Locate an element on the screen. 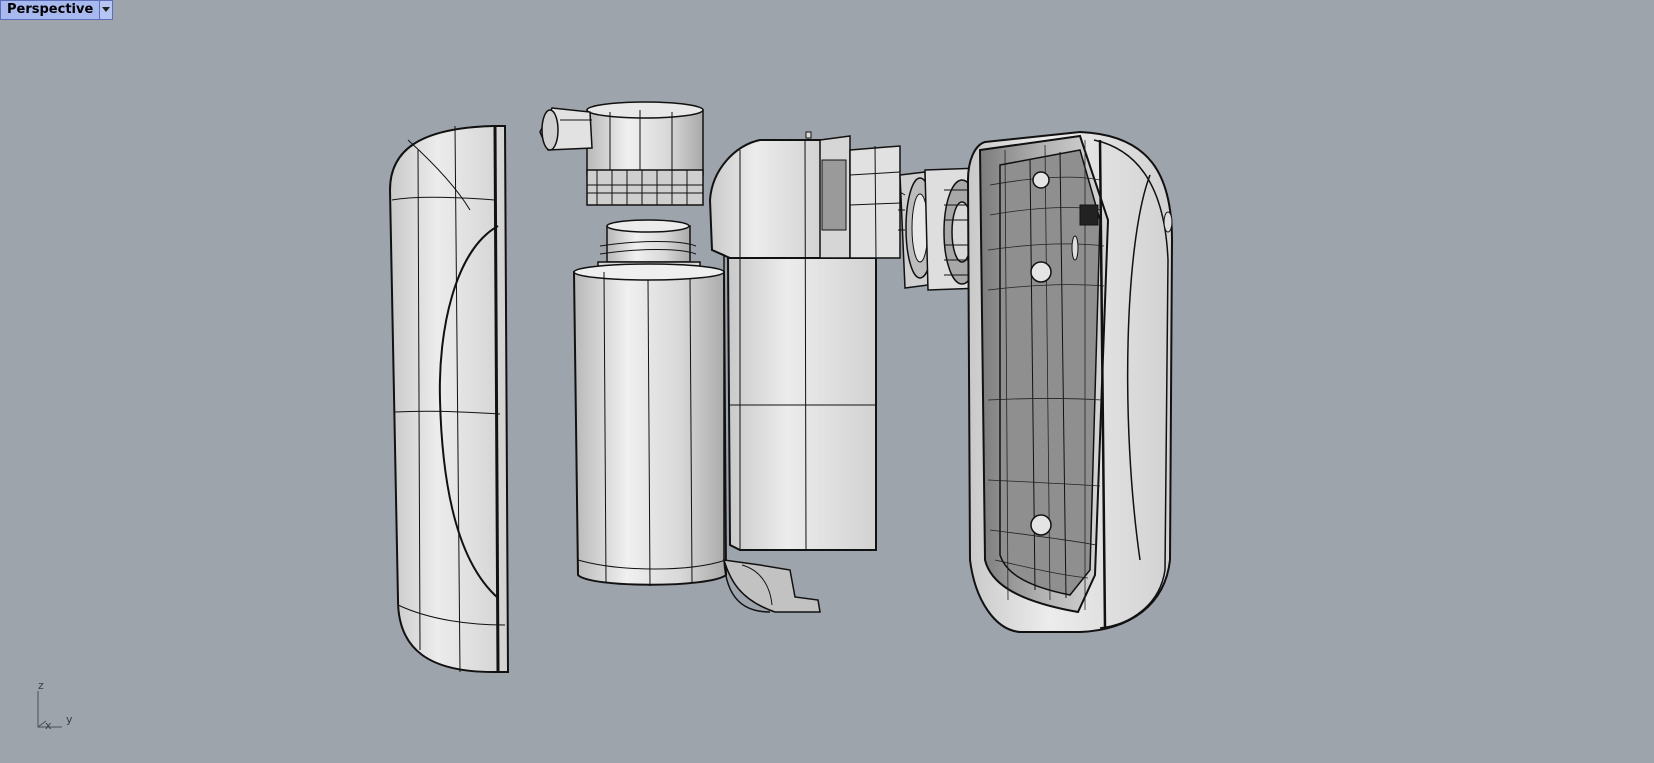  axis-orientation-widget: z x y is located at coordinates (60, 707).